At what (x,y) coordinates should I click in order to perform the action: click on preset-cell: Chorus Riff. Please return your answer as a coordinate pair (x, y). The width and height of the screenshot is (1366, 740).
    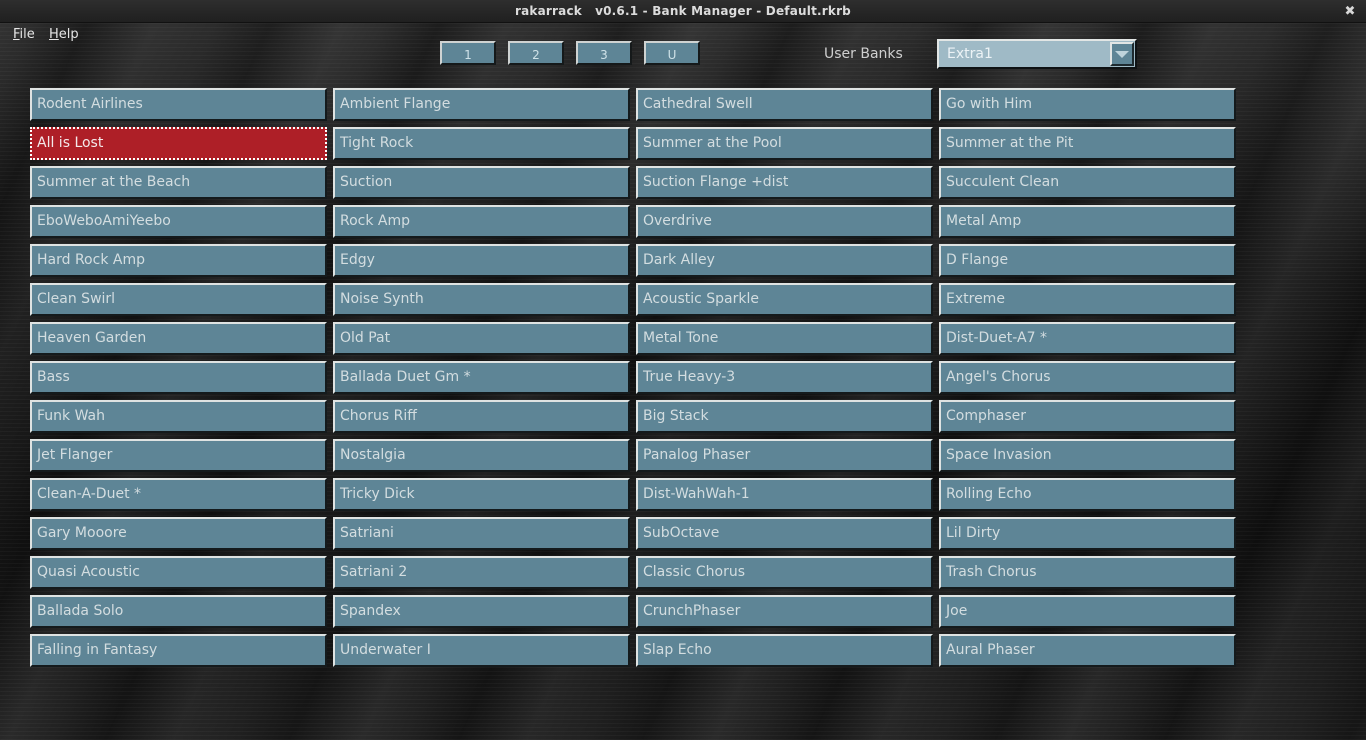
    Looking at the image, I should click on (481, 416).